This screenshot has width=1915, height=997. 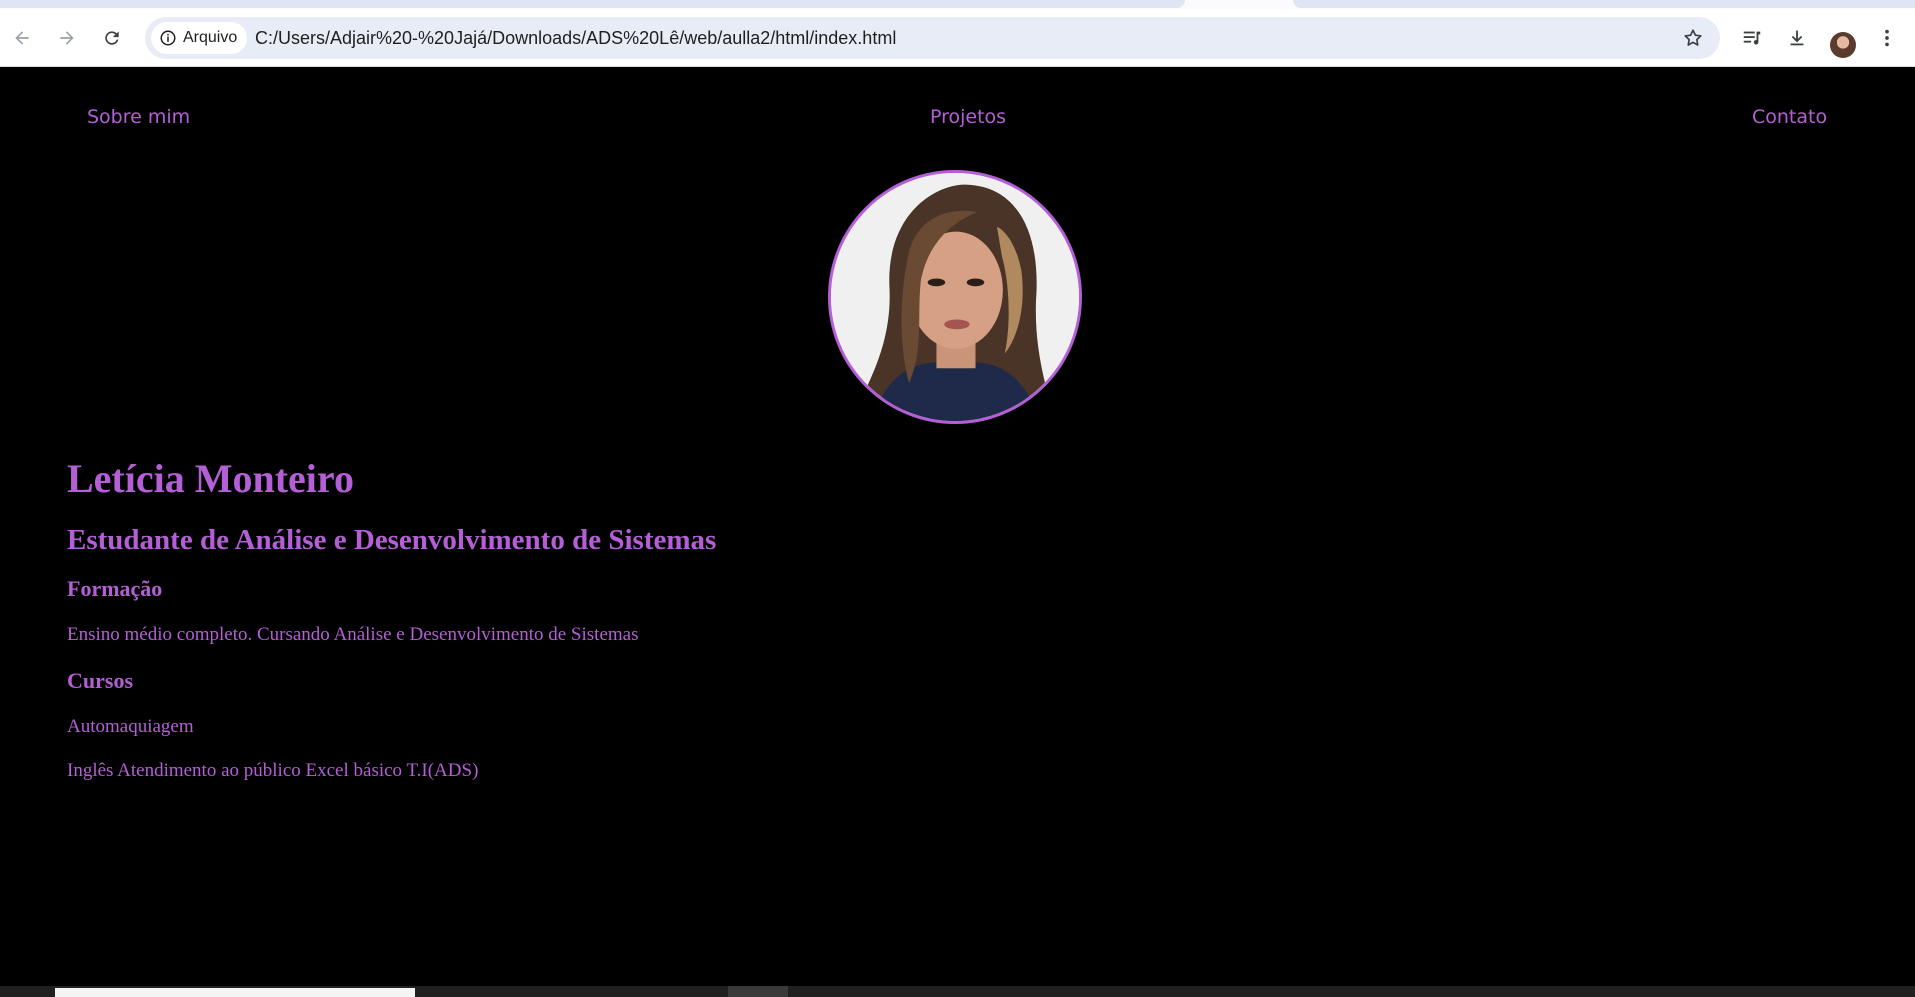 I want to click on profile-avatar, so click(x=1843, y=45).